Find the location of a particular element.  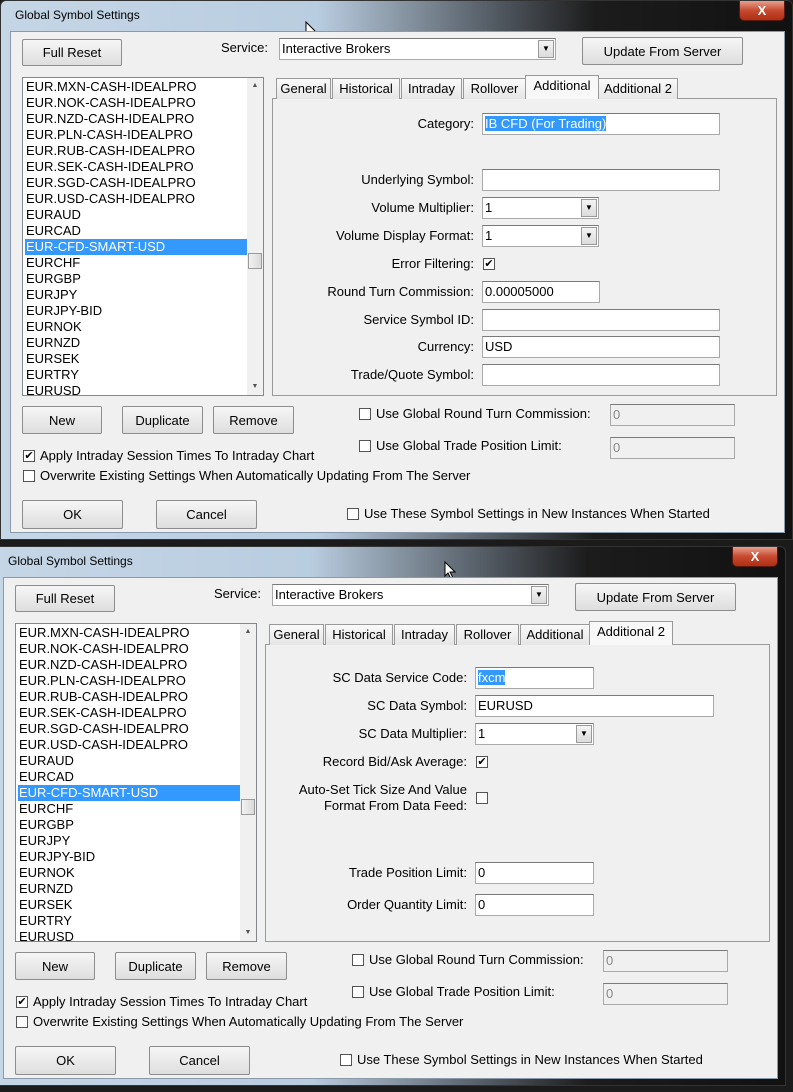

sc-data-symbol-input: EURUSD is located at coordinates (594, 706).